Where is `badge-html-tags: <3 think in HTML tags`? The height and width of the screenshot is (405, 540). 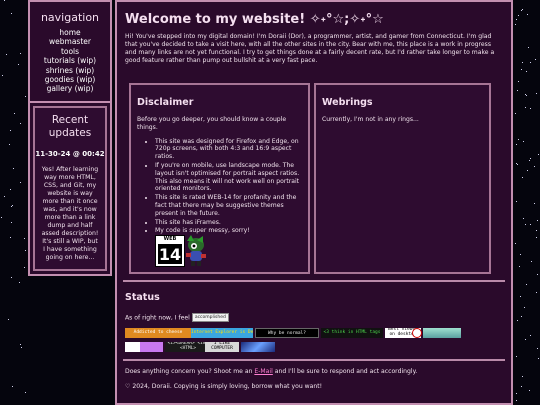 badge-html-tags: <3 think in HTML tags is located at coordinates (352, 333).